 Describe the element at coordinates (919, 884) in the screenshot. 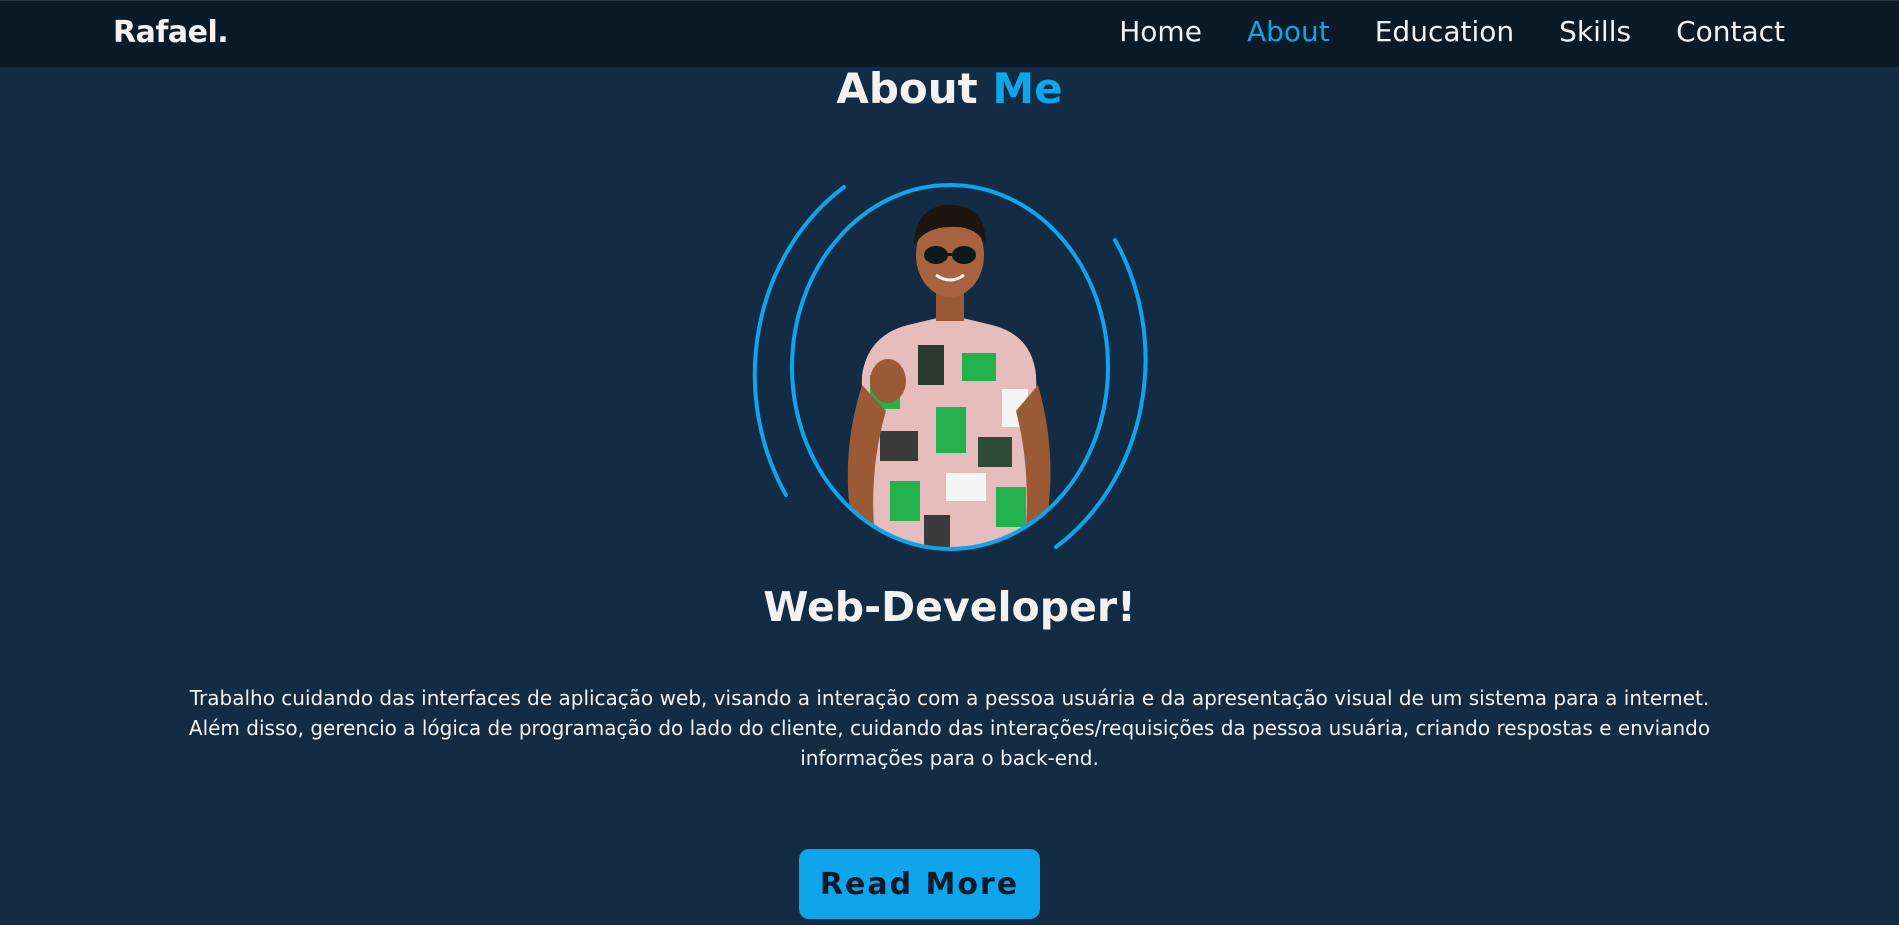

I see `read-more-button: Read More` at that location.